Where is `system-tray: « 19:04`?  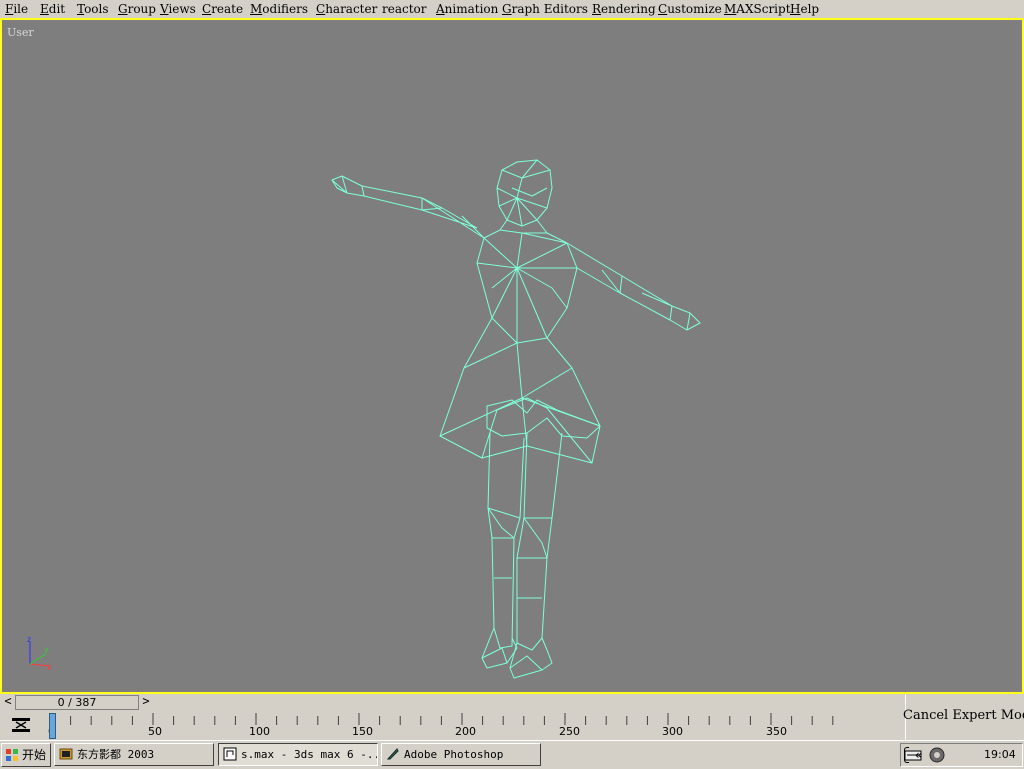 system-tray: « 19:04 is located at coordinates (961, 755).